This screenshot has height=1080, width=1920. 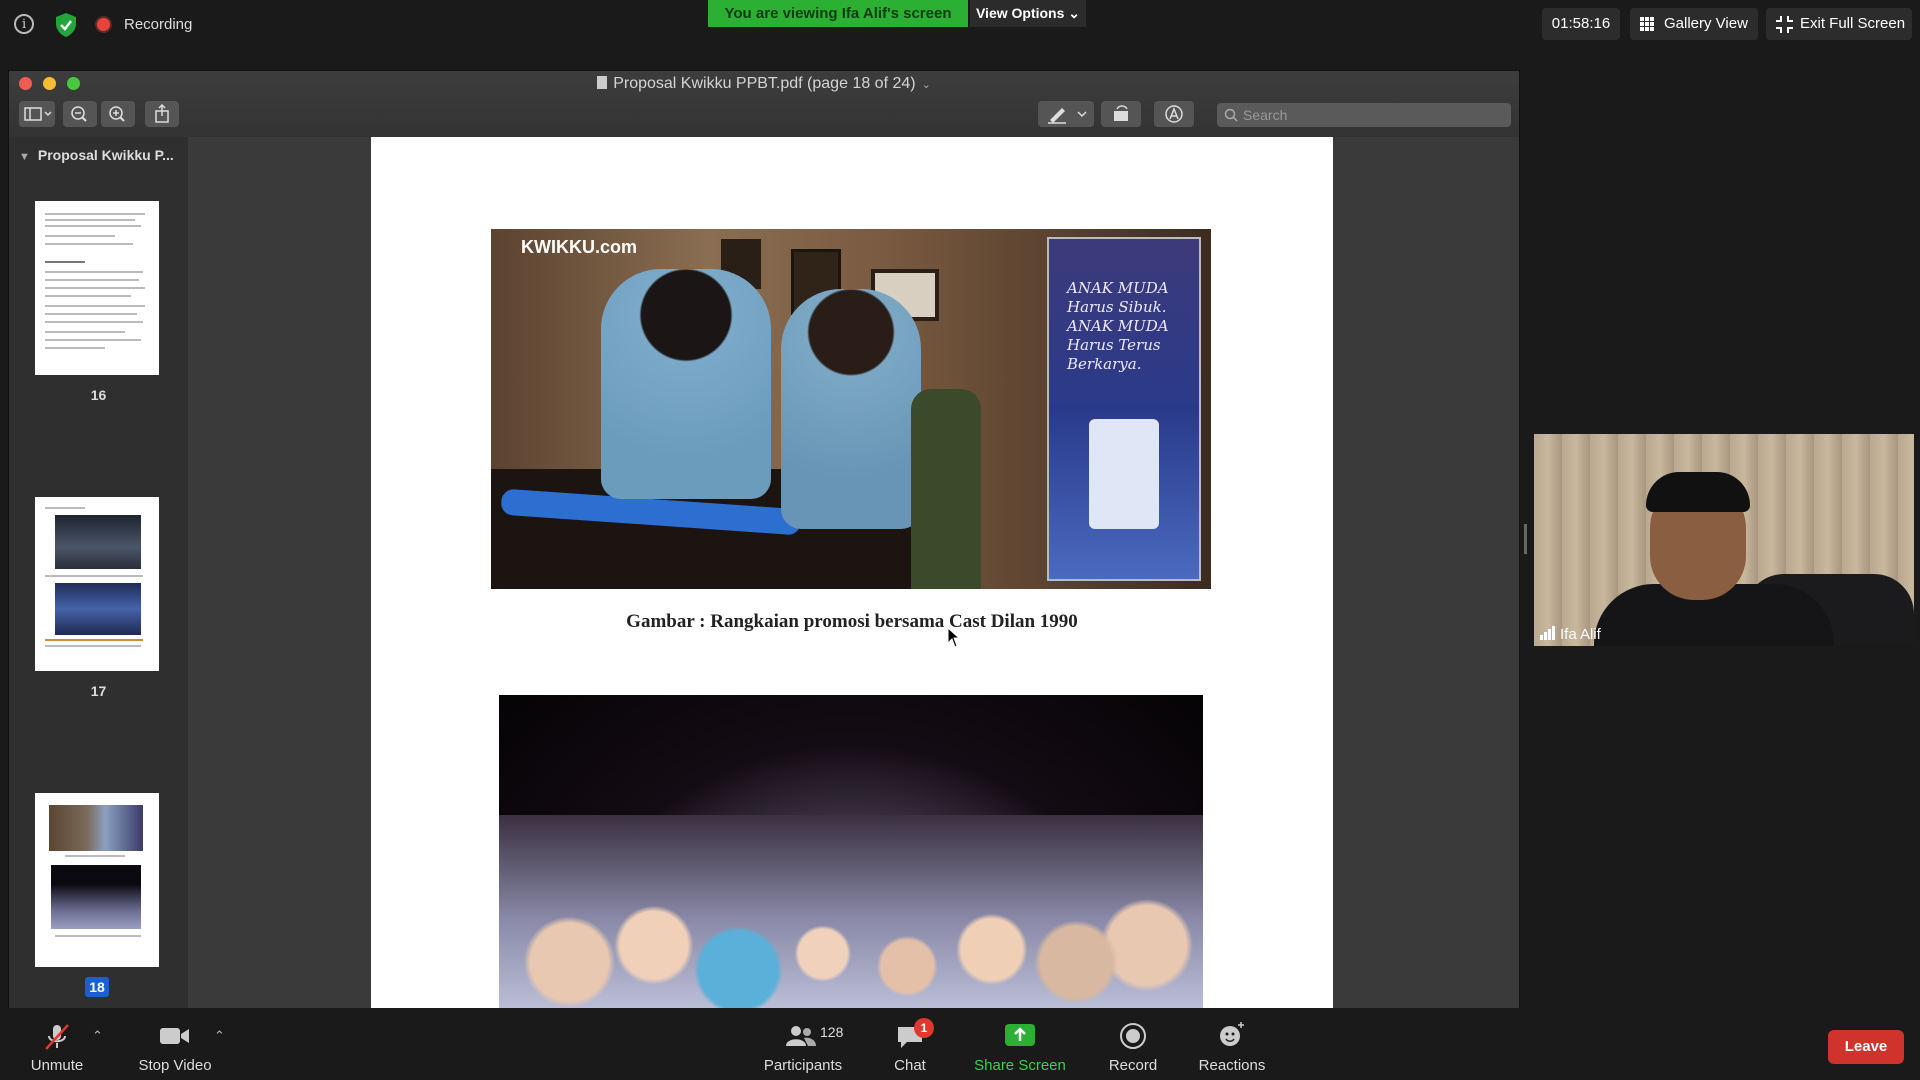 I want to click on gallery-view-button: Gallery View, so click(x=1694, y=24).